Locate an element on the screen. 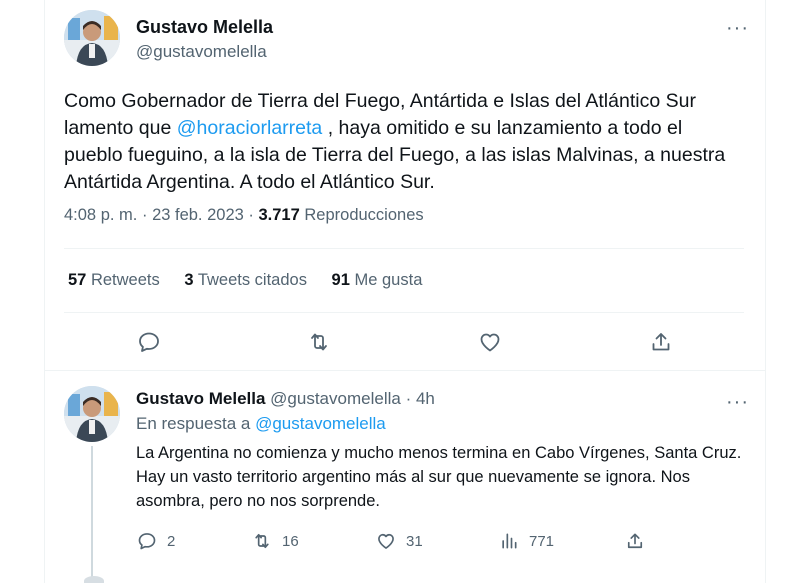  replying-prefix: En respuesta a is located at coordinates (193, 423).